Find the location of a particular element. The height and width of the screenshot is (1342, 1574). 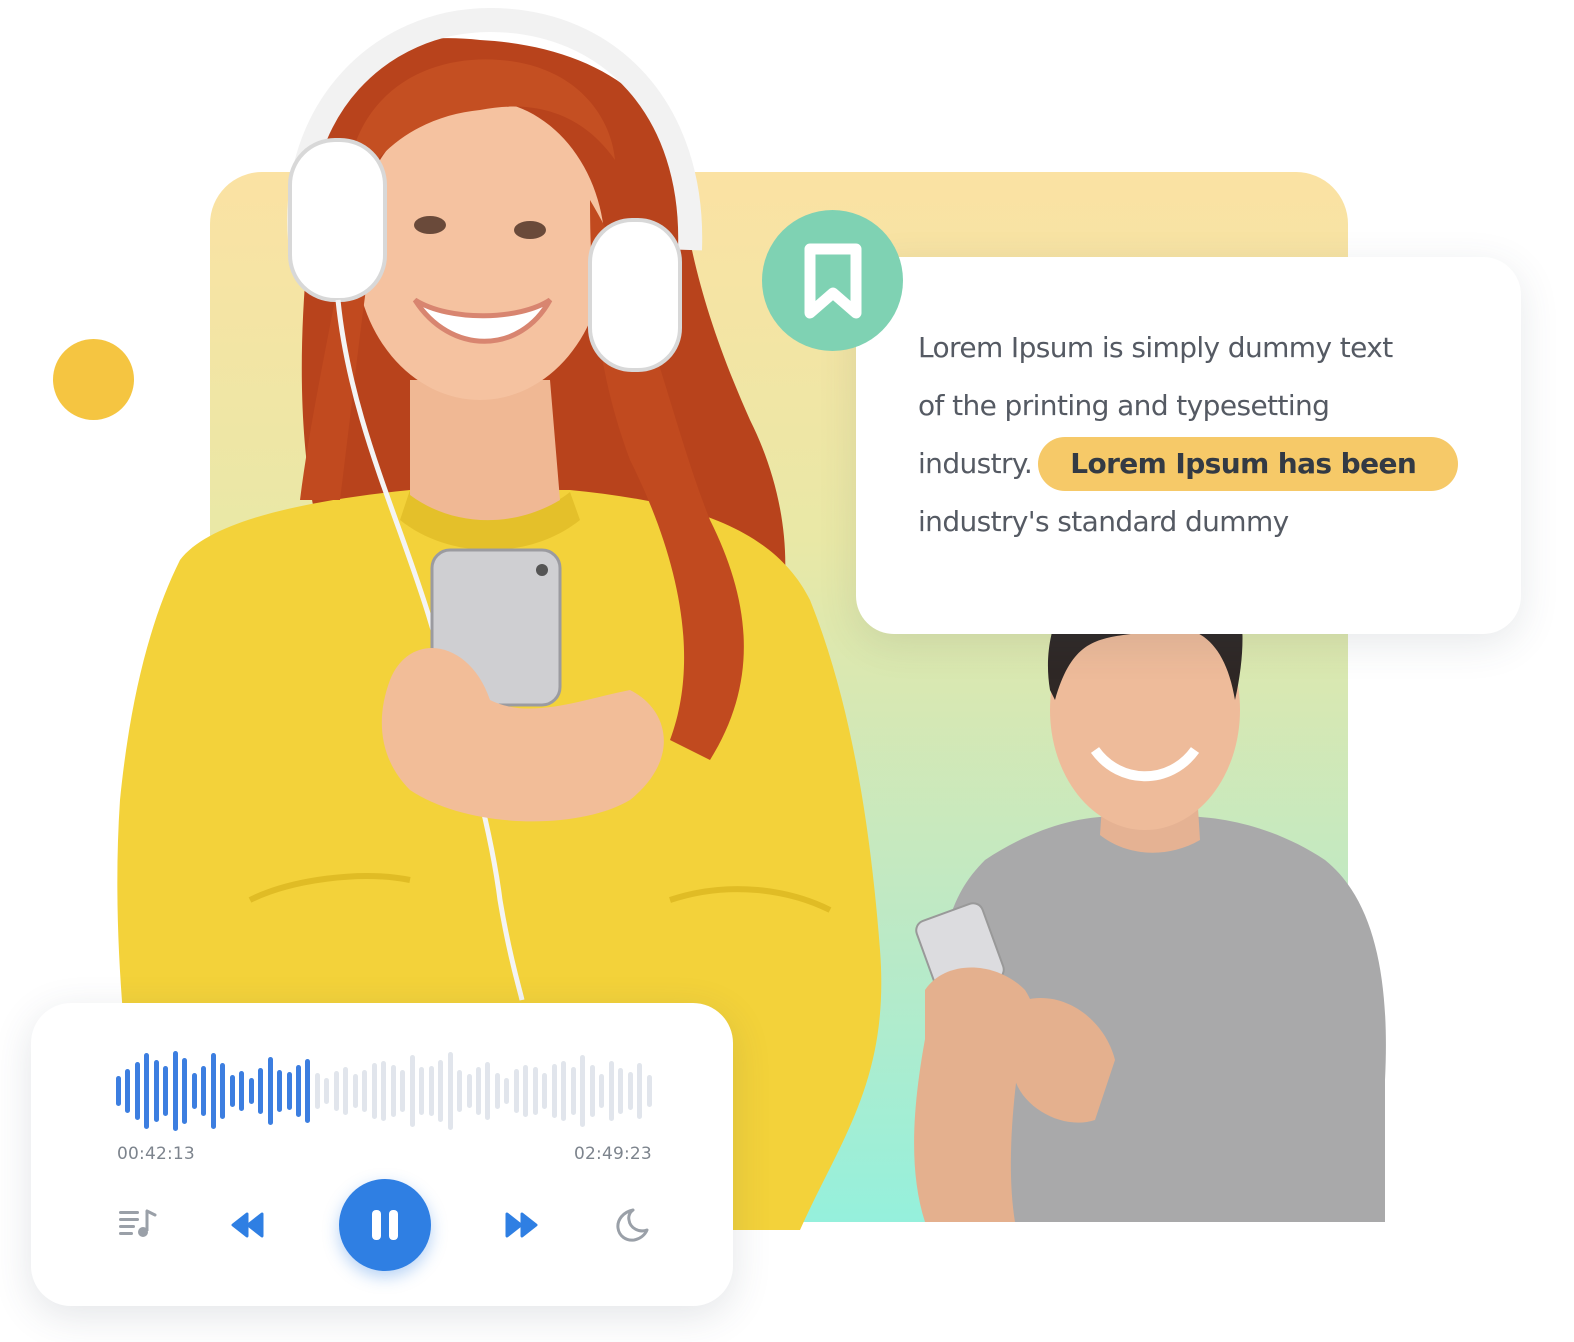

sleep-timer-icon is located at coordinates (632, 1225).